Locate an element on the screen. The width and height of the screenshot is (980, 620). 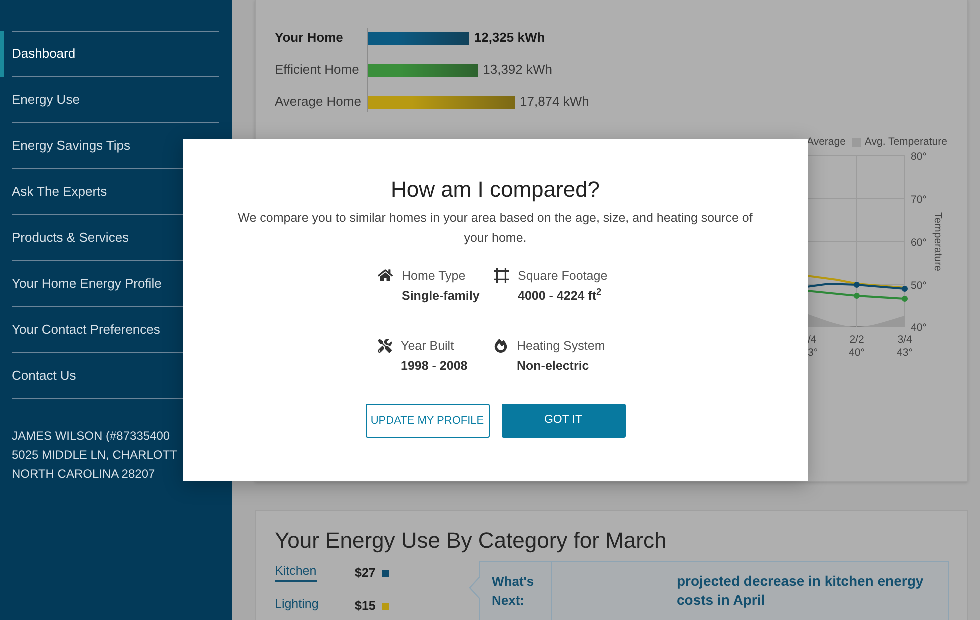
category-link: Kitchen is located at coordinates (296, 573).